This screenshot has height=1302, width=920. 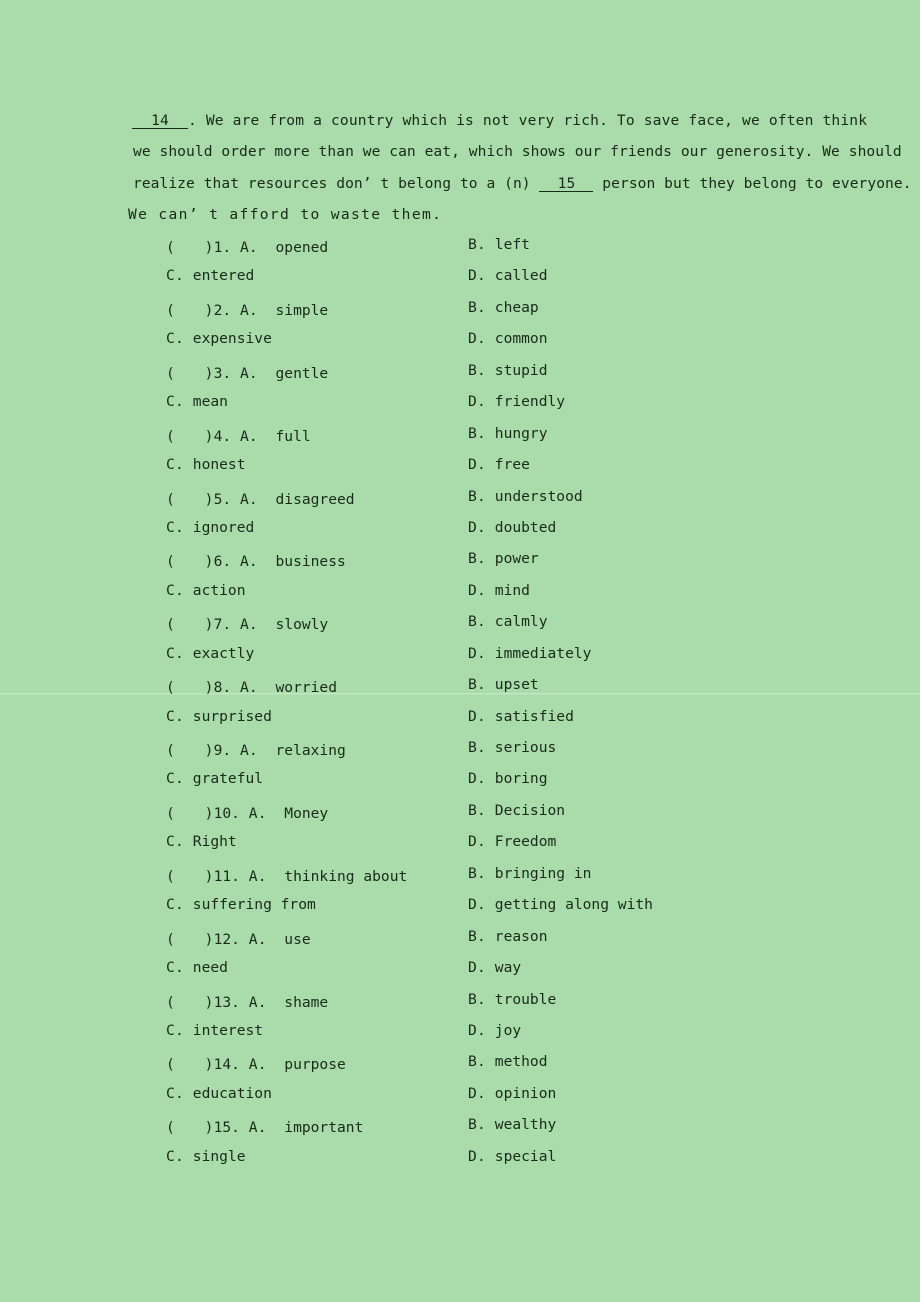 I want to click on option-c-cell: C. grateful, so click(x=214, y=778).